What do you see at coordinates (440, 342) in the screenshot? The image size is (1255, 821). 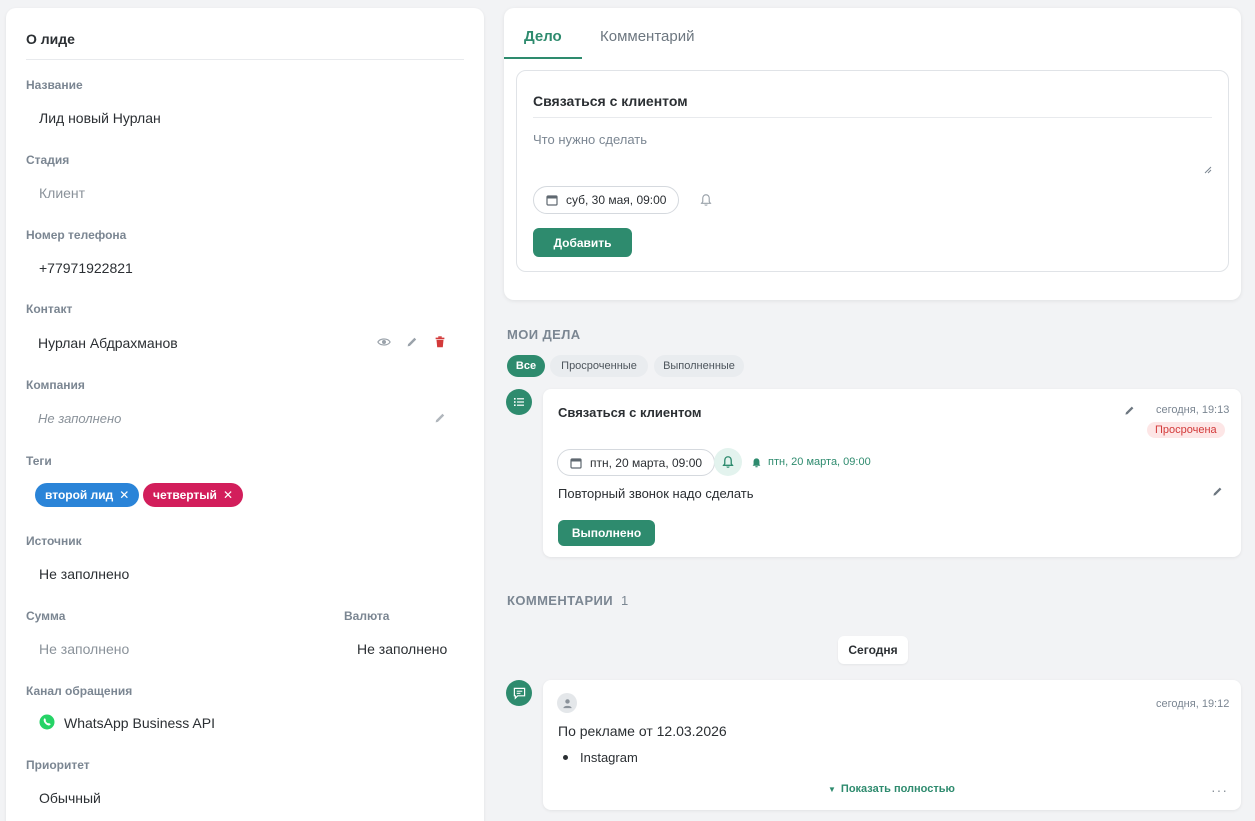 I see `delete-contact-icon` at bounding box center [440, 342].